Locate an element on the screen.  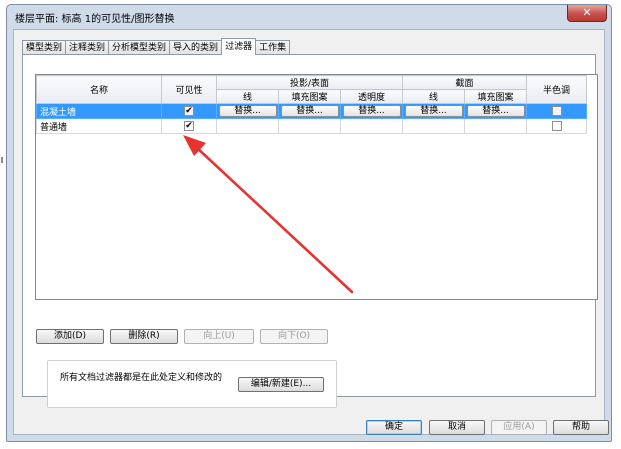
tab-filters: 过滤器 is located at coordinates (239, 46).